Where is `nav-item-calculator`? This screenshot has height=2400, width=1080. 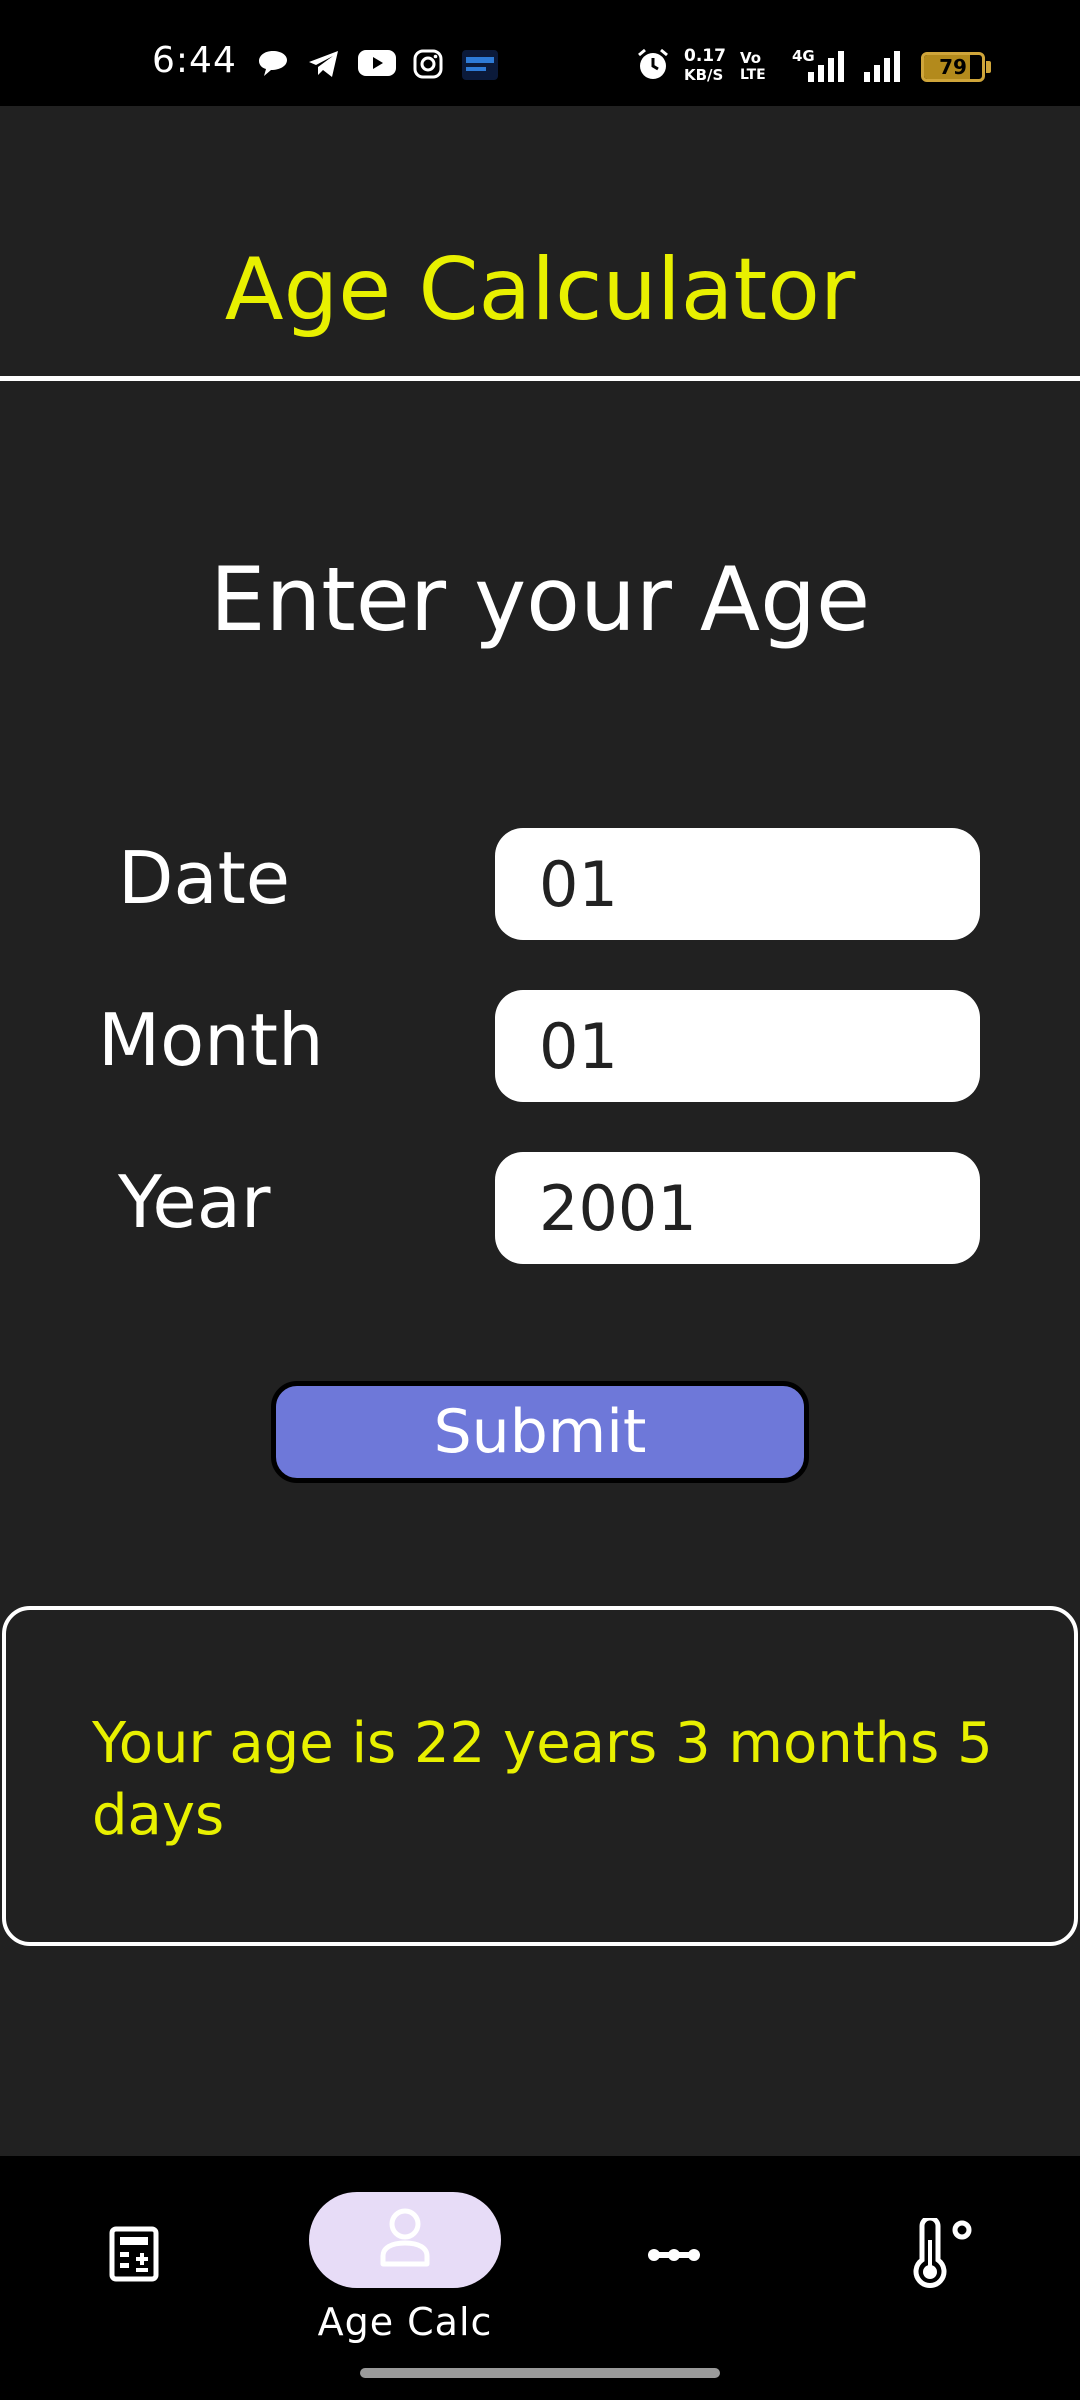 nav-item-calculator is located at coordinates (134, 2254).